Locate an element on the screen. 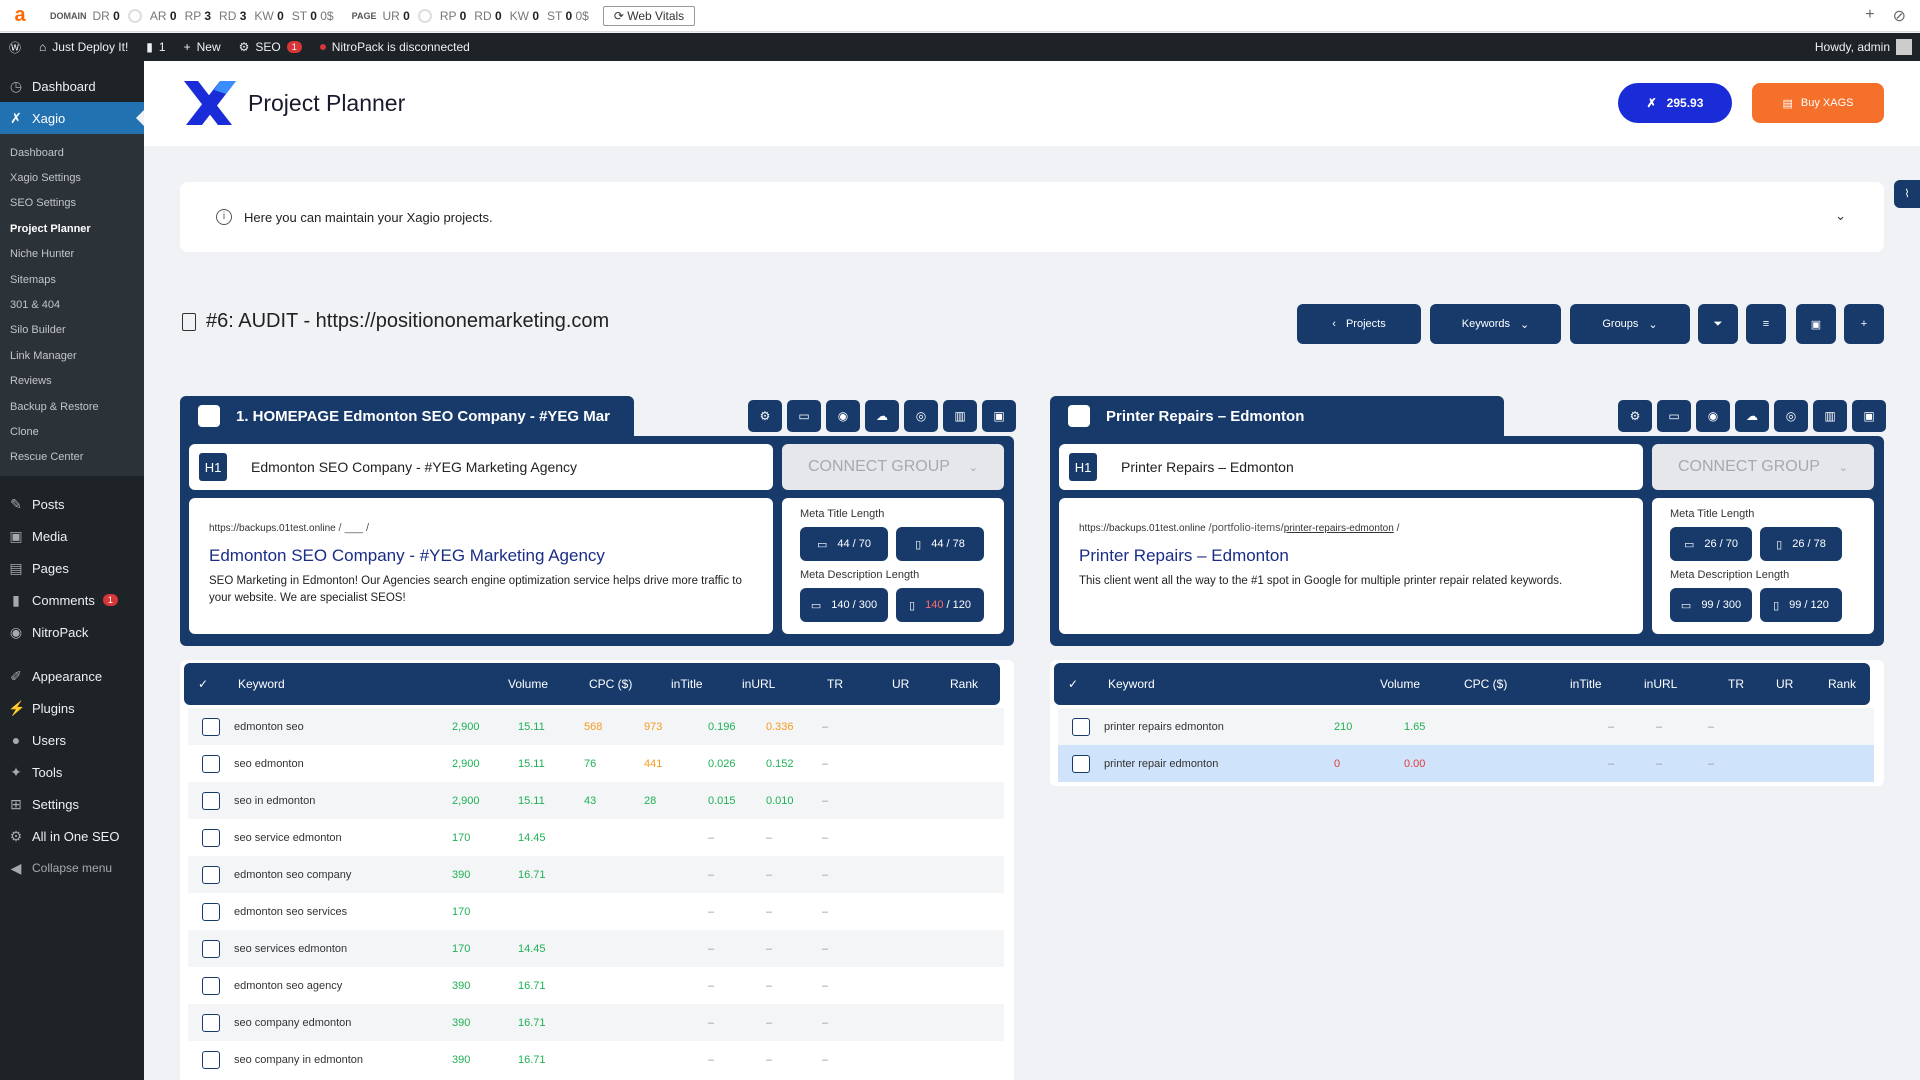 The image size is (1920, 1080). submenu-niche-hunter: Niche Hunter is located at coordinates (72, 254).